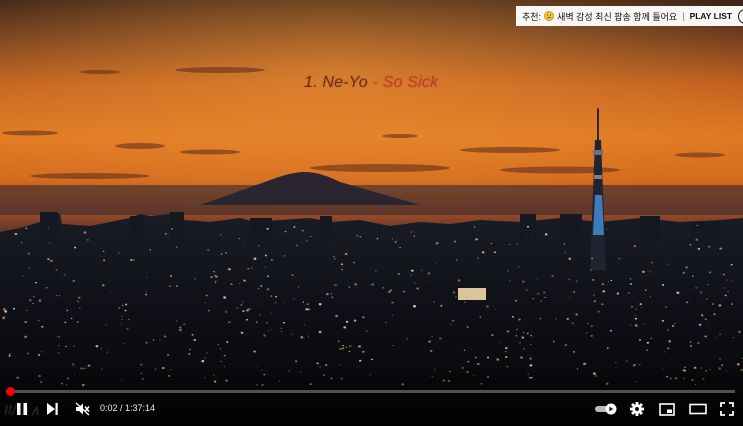 This screenshot has width=743, height=426. I want to click on mute-button, so click(82, 409).